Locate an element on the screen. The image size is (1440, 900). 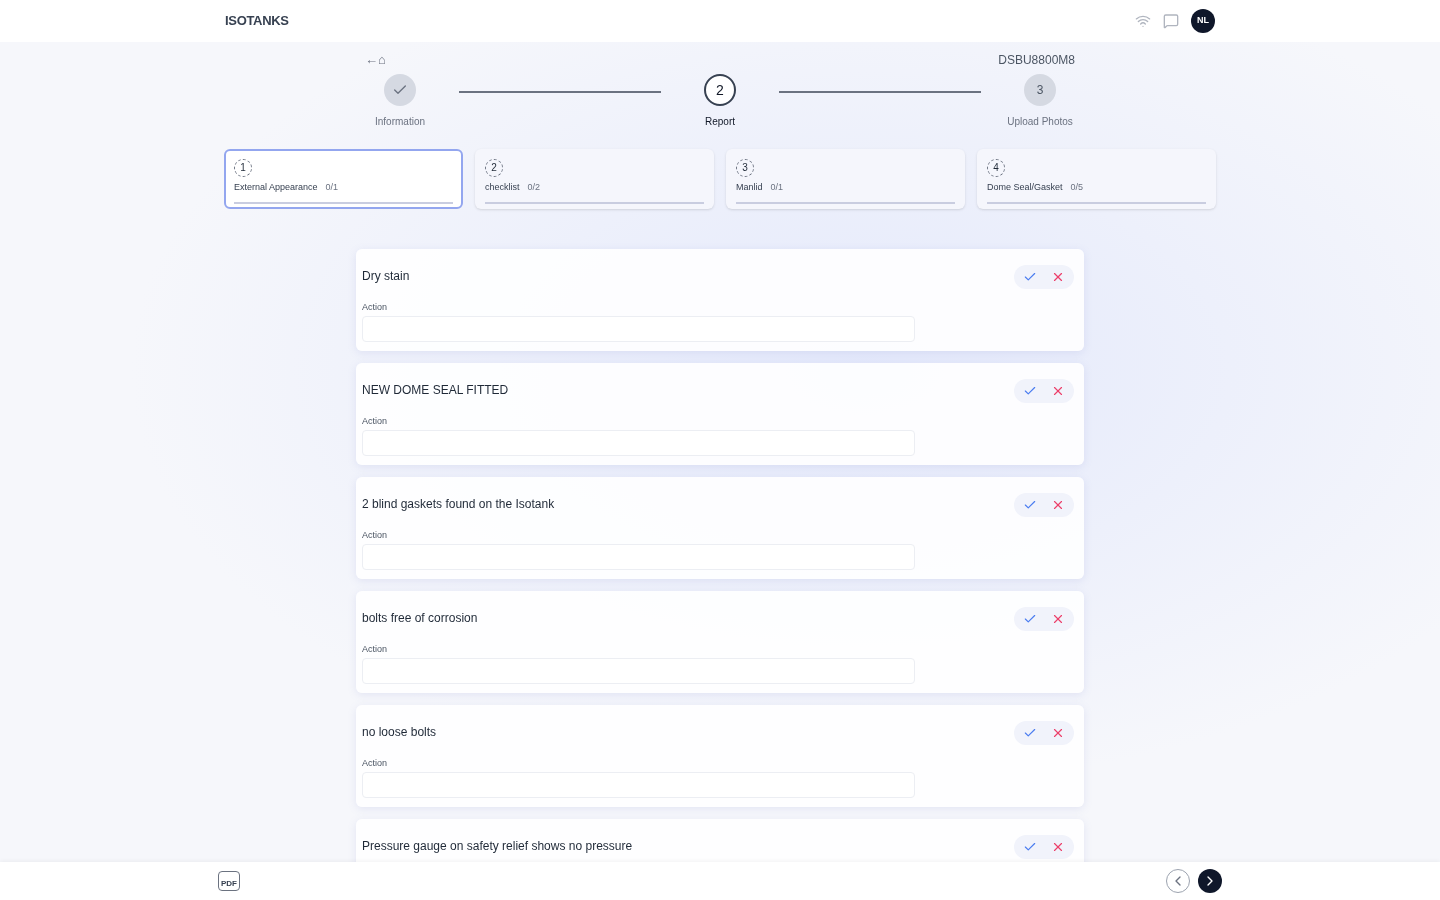
tab-label: Manlid is located at coordinates (749, 187).